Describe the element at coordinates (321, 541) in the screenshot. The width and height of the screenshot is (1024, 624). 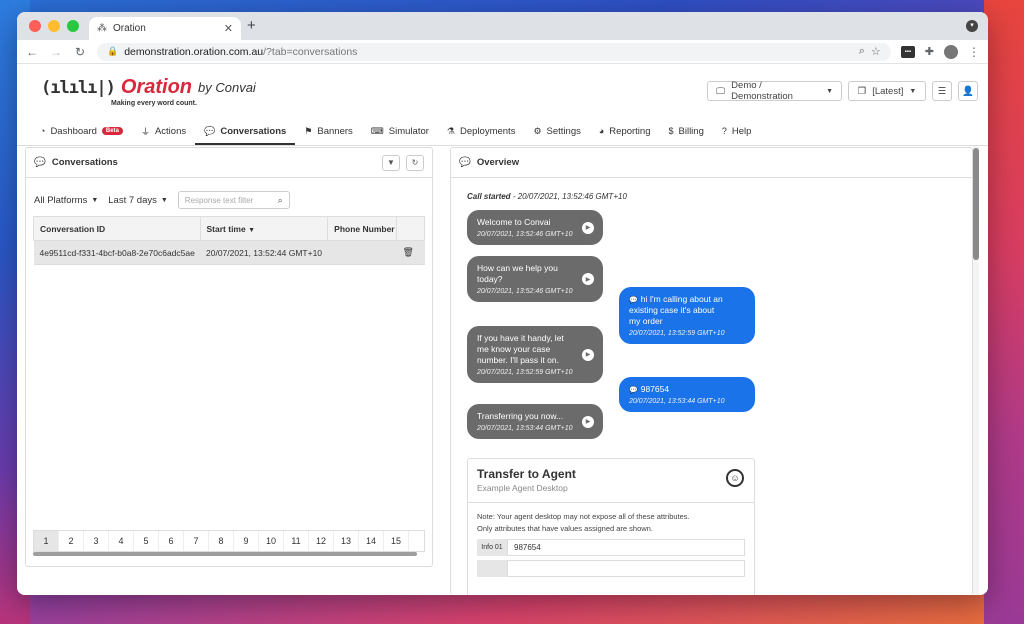
I see `page-button: 12` at that location.